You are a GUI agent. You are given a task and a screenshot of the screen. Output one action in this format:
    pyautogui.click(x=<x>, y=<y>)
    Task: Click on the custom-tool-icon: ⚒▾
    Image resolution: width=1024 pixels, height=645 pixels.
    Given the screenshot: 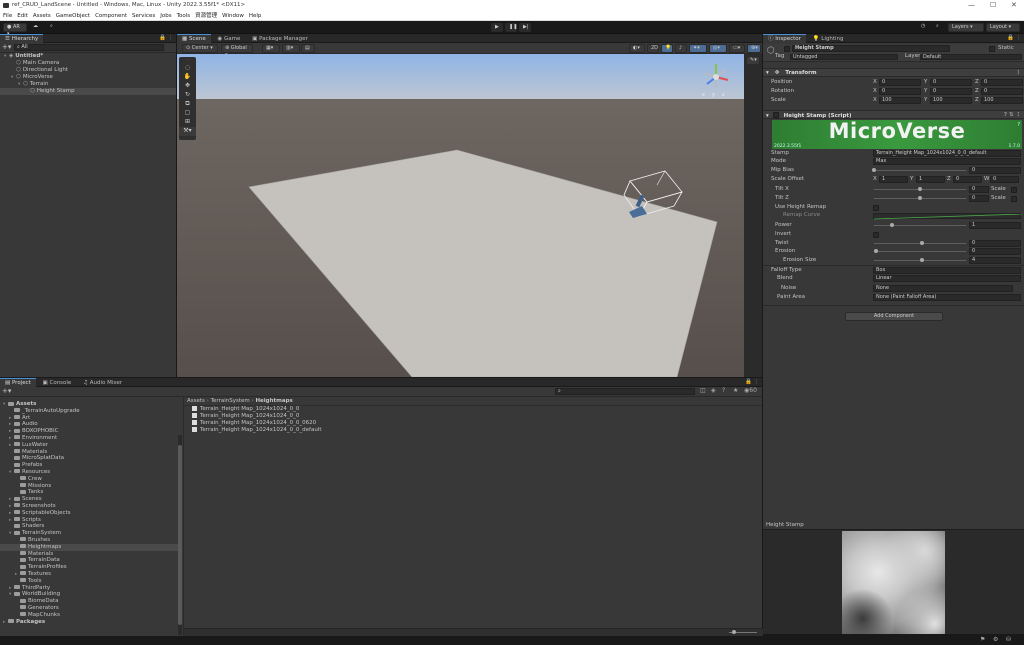 What is the action you would take?
    pyautogui.click(x=187, y=131)
    